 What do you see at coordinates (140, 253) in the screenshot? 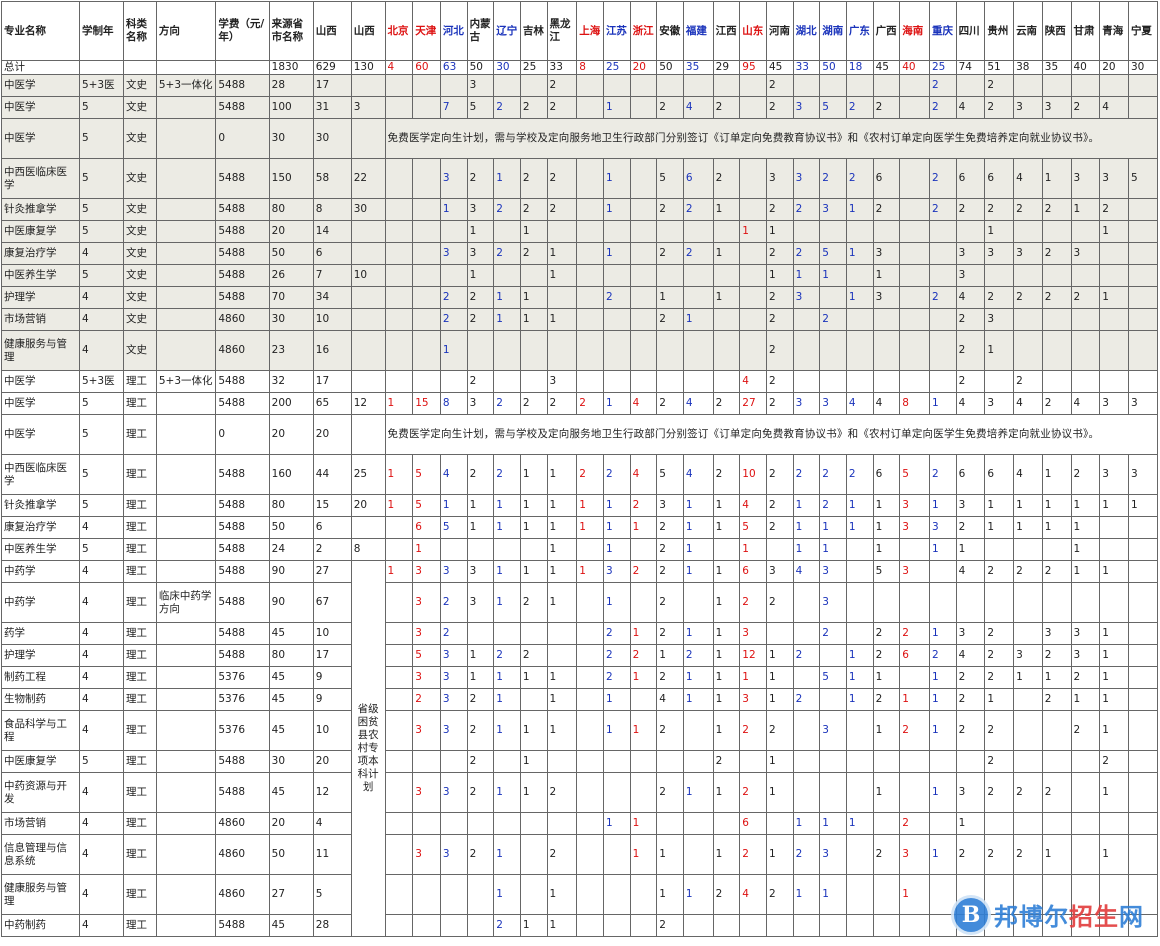
I see `category-cell: 文史` at bounding box center [140, 253].